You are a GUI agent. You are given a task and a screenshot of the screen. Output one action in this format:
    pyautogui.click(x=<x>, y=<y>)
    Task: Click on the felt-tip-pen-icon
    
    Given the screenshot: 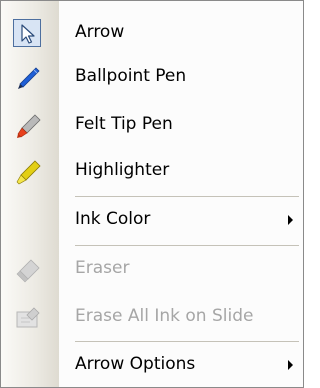 What is the action you would take?
    pyautogui.click(x=28, y=126)
    